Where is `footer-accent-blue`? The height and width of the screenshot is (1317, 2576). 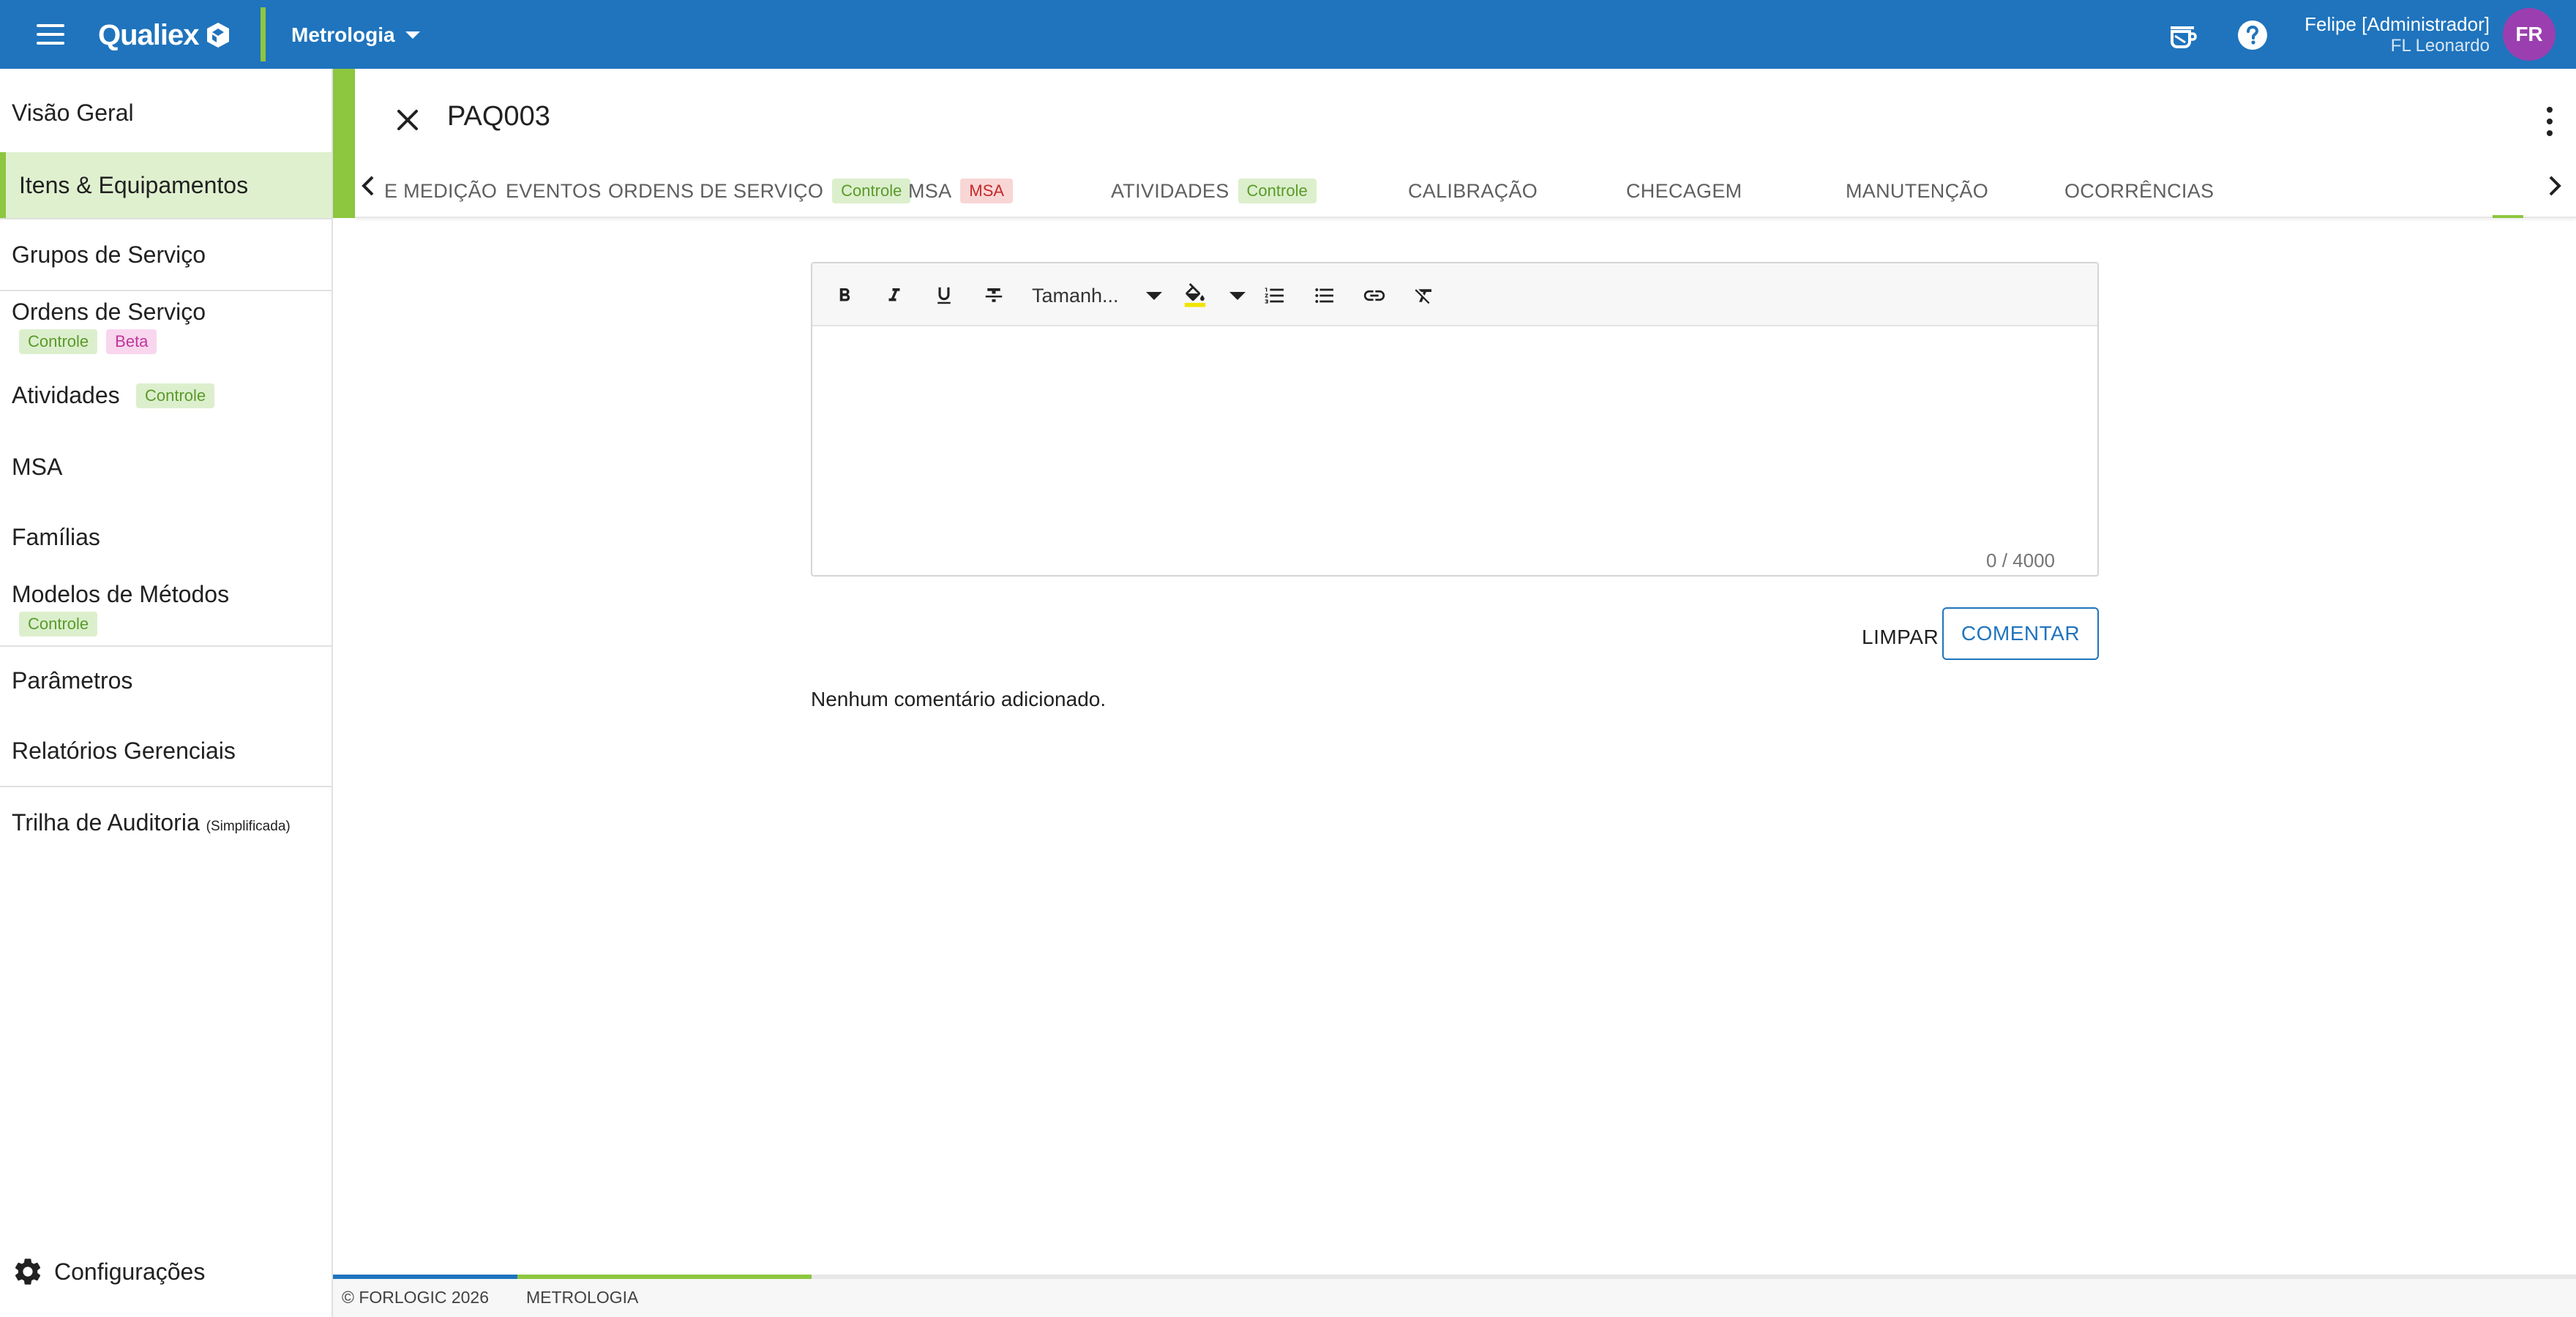
footer-accent-blue is located at coordinates (425, 1277).